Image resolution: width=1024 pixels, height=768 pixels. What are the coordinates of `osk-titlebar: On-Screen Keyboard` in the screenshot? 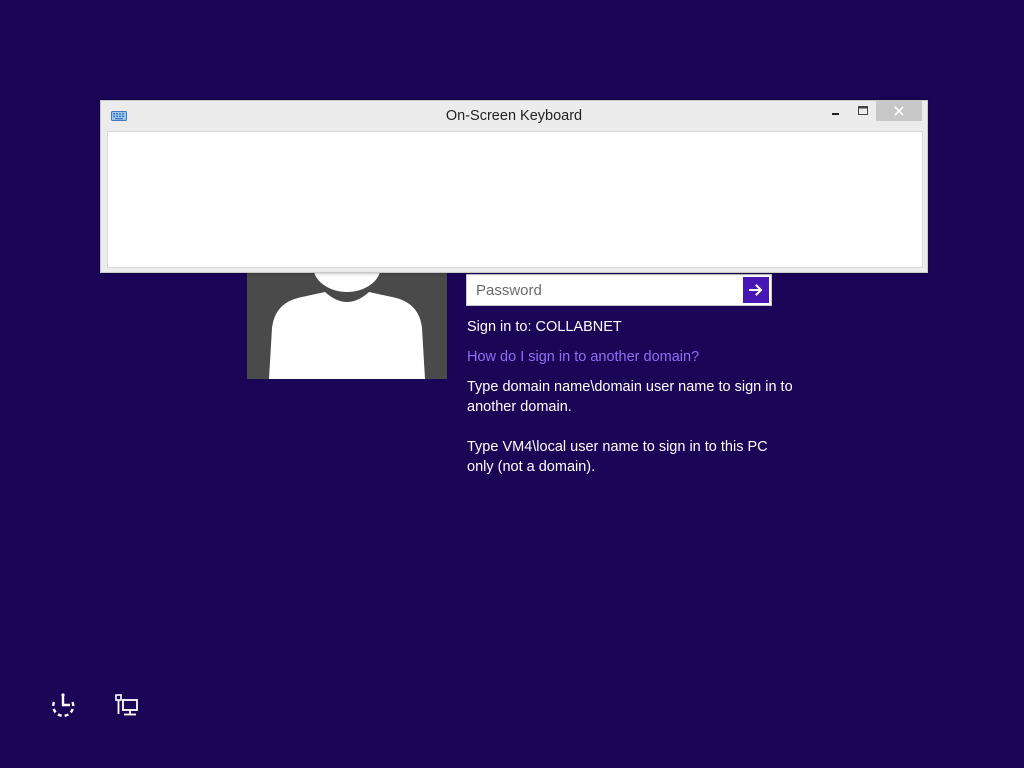 It's located at (514, 116).